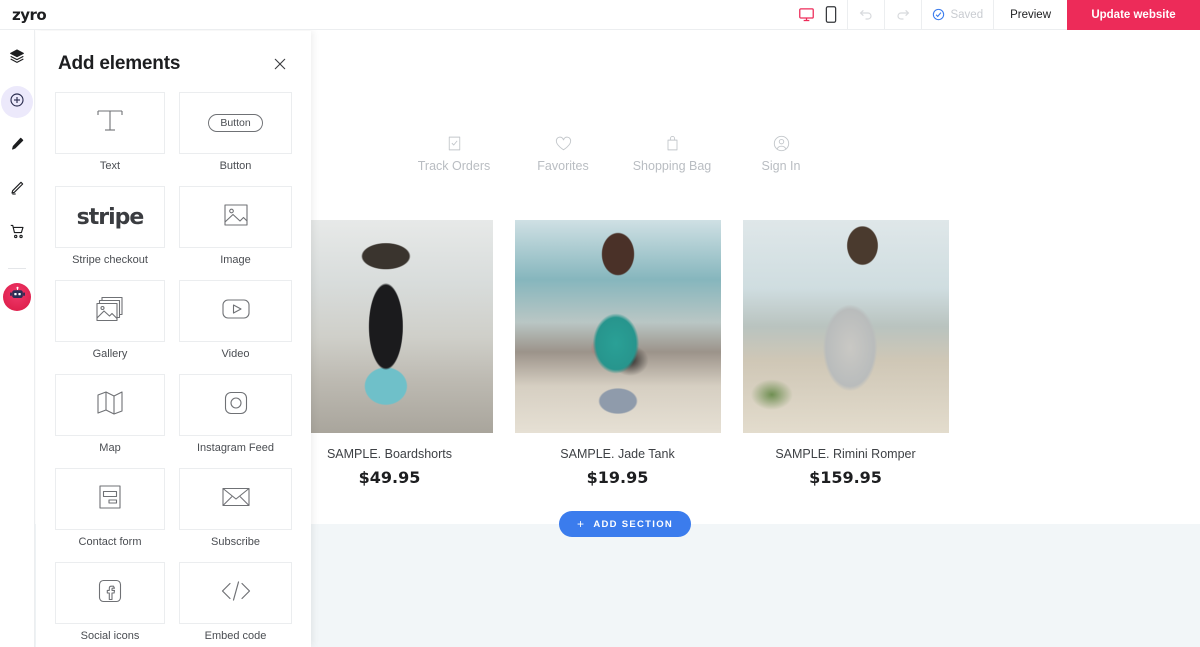  I want to click on element-tile-instagram-feed: Instagram Feed, so click(235, 414).